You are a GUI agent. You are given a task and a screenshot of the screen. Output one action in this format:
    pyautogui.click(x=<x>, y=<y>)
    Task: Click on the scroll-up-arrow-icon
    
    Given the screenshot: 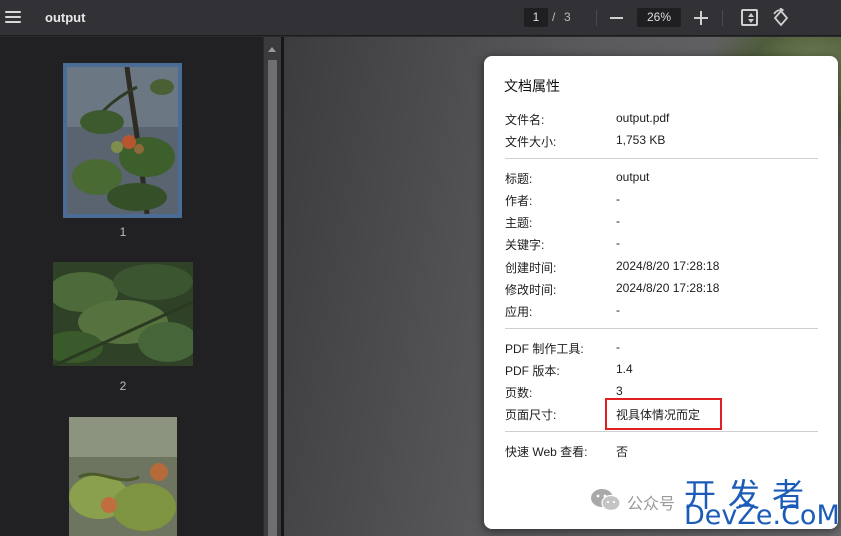 What is the action you would take?
    pyautogui.click(x=272, y=49)
    